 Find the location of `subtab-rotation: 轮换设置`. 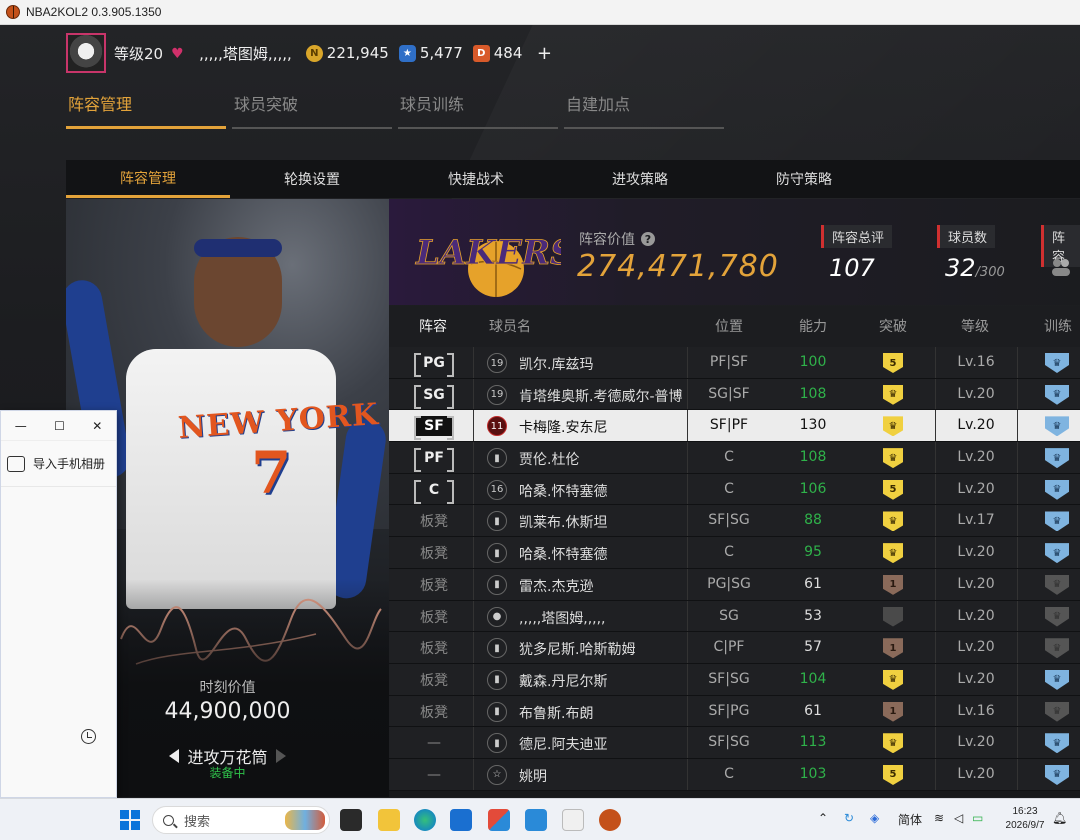

subtab-rotation: 轮换设置 is located at coordinates (312, 179).